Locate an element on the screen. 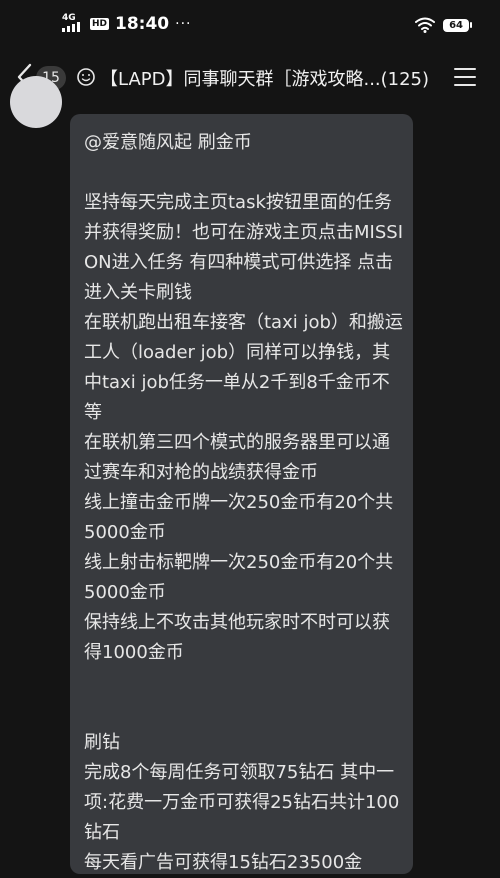  status-left: 4G HD 18:40 ··· is located at coordinates (127, 23).